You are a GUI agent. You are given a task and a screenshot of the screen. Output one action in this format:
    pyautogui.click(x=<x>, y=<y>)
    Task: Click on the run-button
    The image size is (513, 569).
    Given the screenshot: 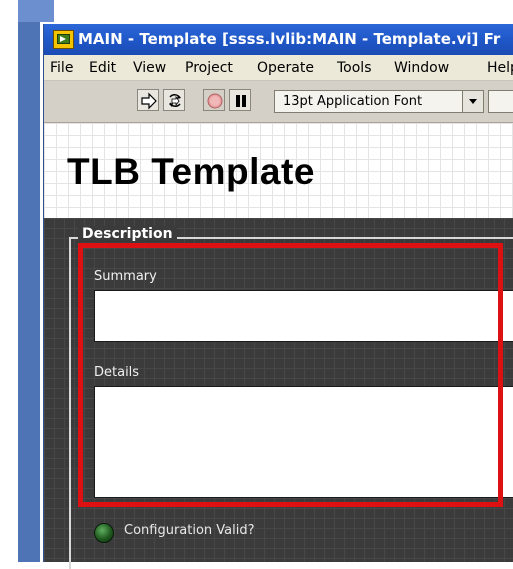 What is the action you would take?
    pyautogui.click(x=148, y=100)
    